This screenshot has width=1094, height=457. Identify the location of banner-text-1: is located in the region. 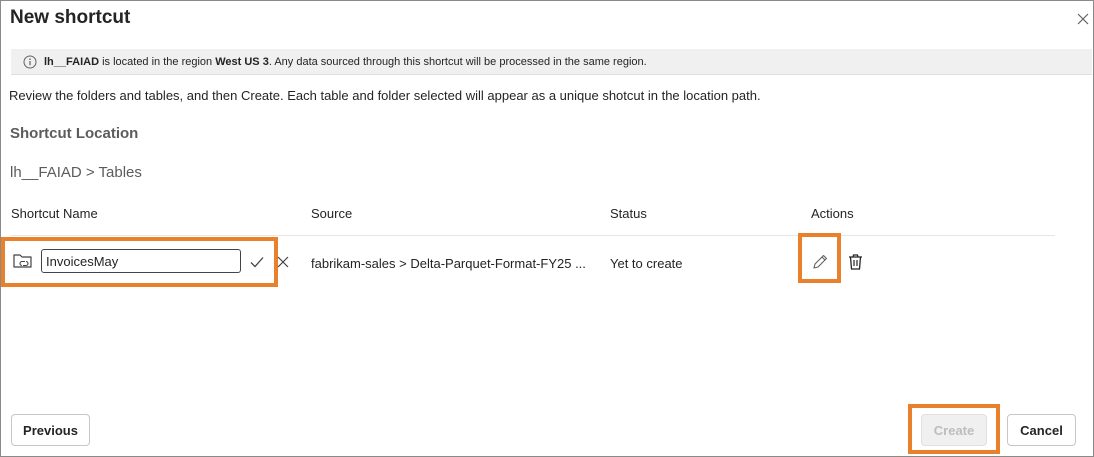
(157, 61).